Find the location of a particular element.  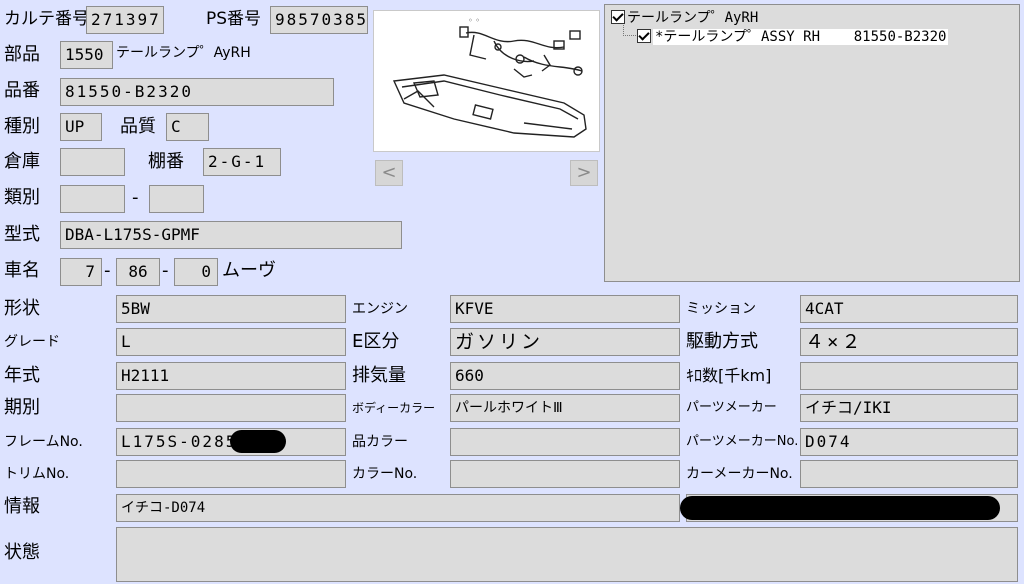

katashiki-label: 型式 is located at coordinates (22, 234).